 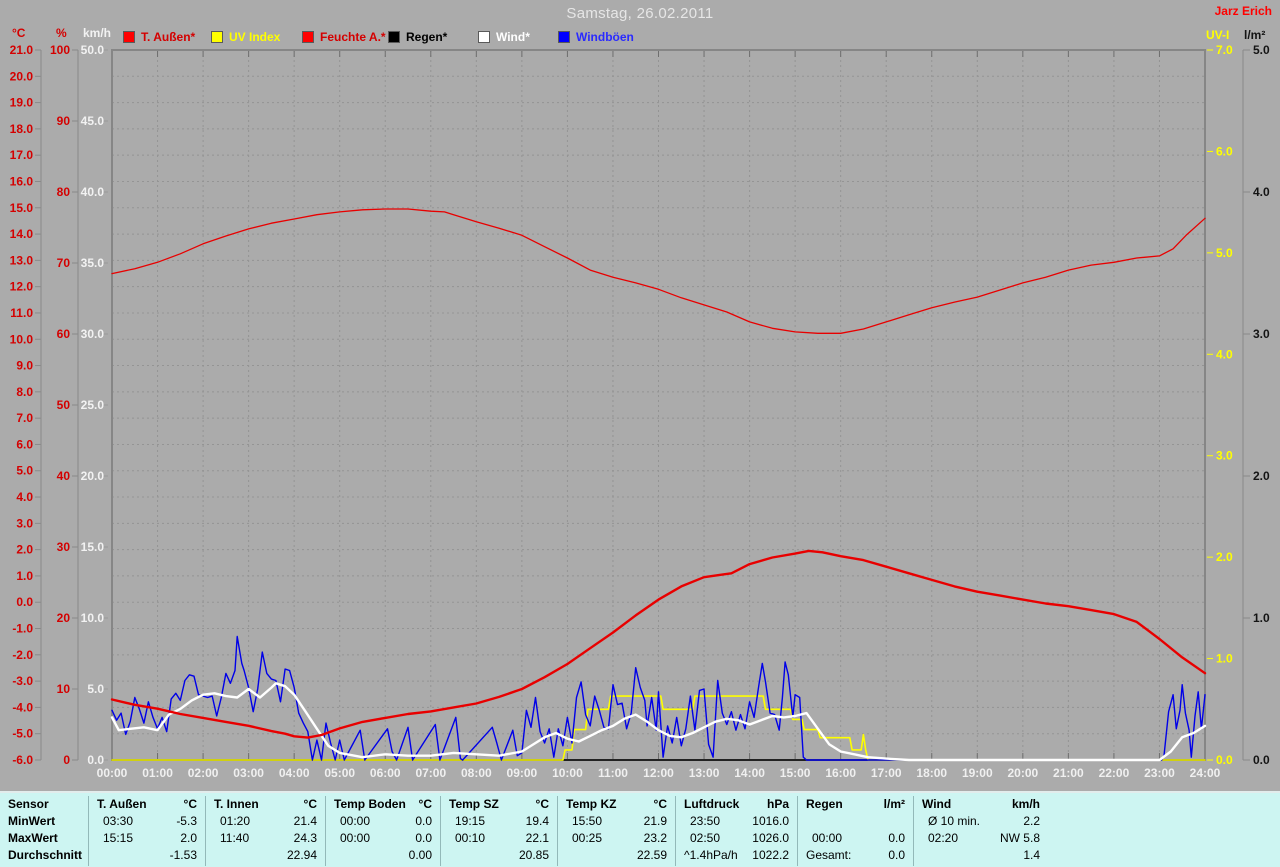 What do you see at coordinates (651, 855) in the screenshot?
I see `avg-value: 22.59` at bounding box center [651, 855].